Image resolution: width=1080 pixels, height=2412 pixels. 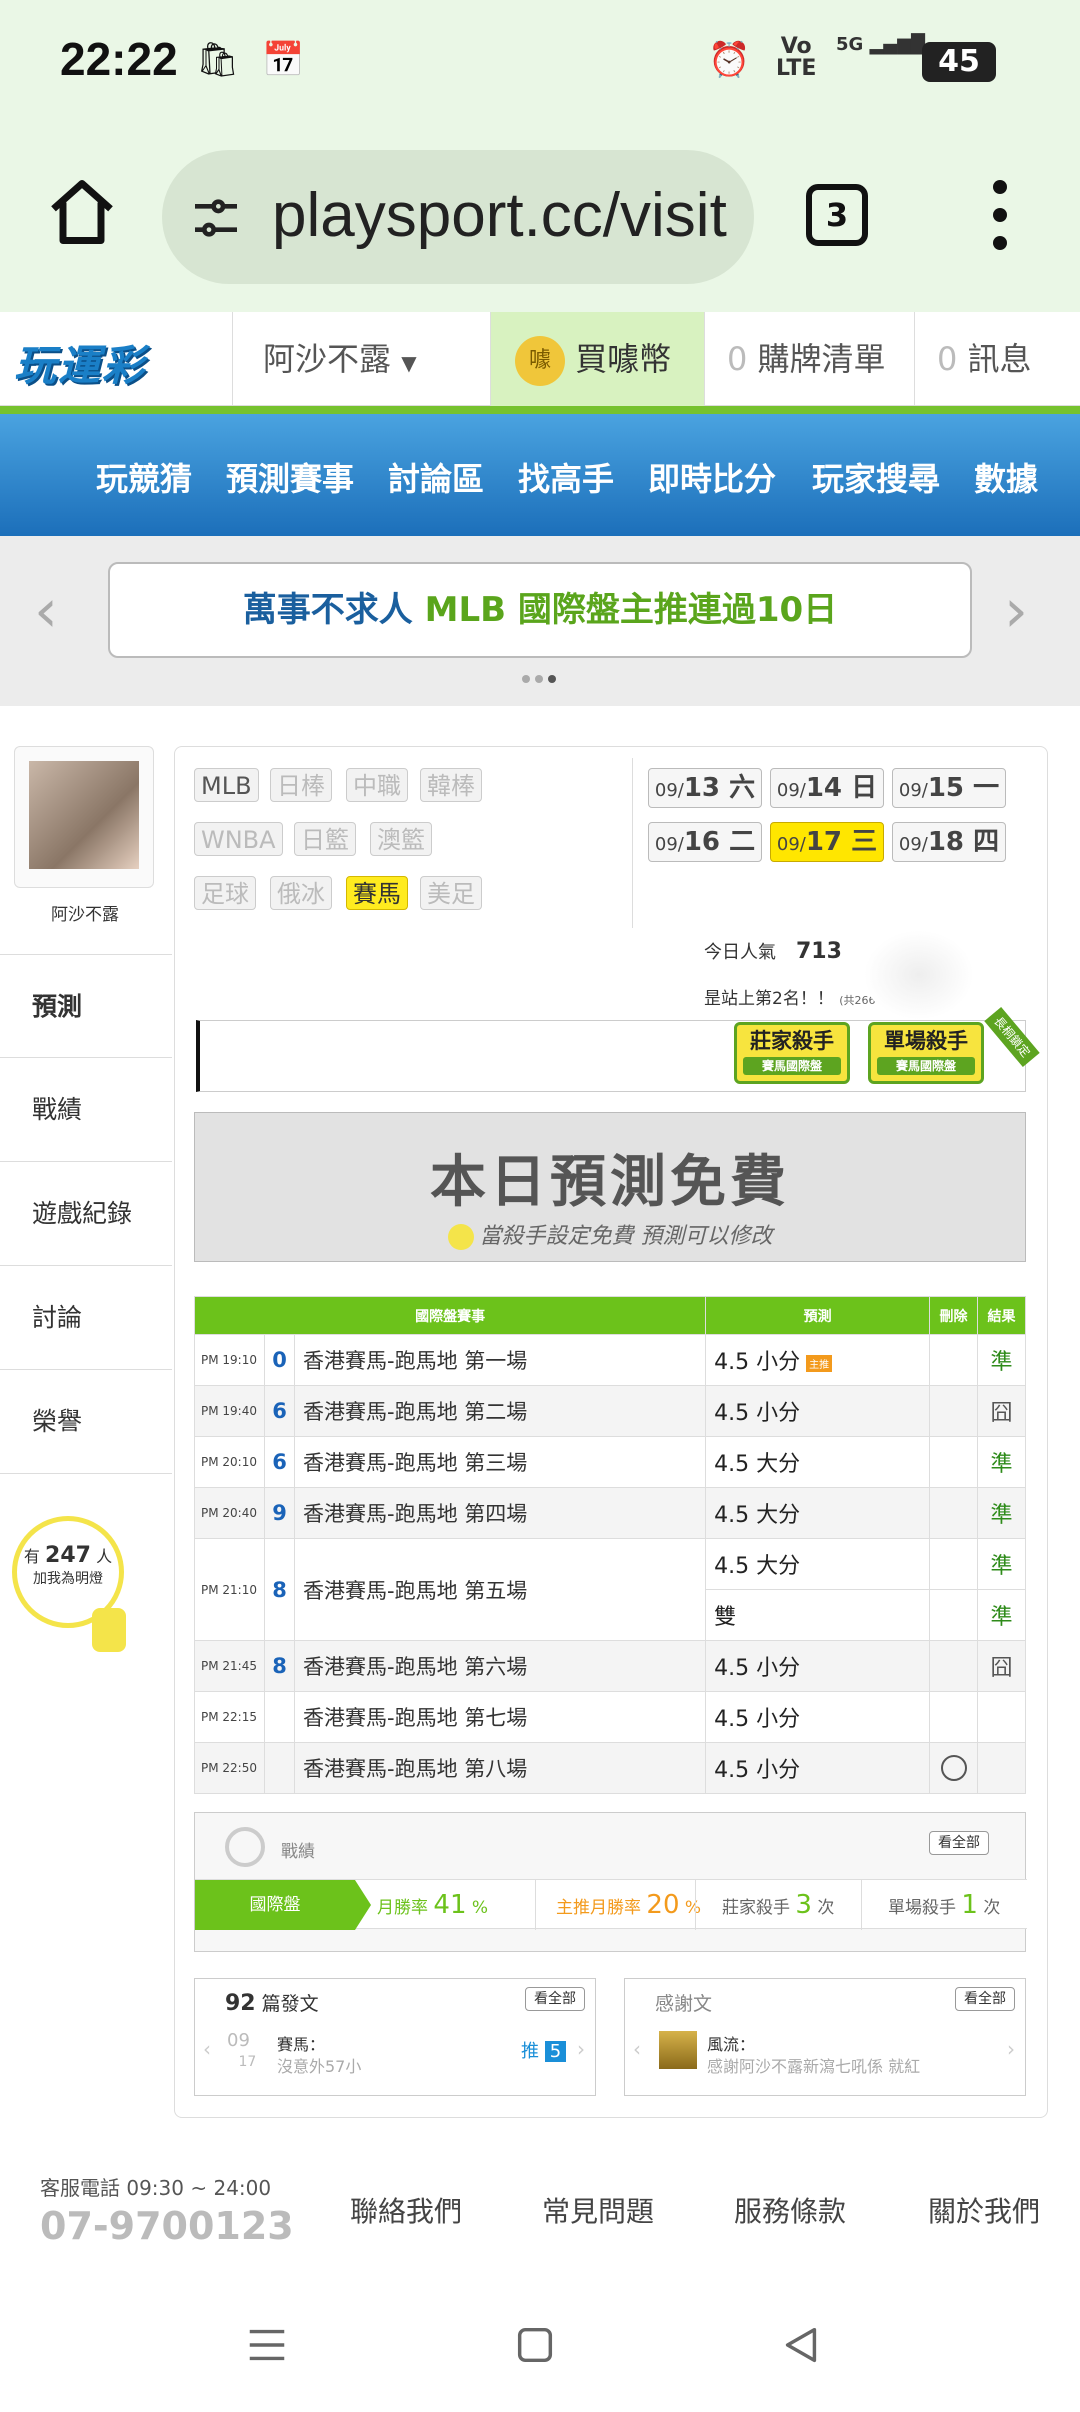 I want to click on league-horse-racing: 賽馬, so click(x=377, y=893).